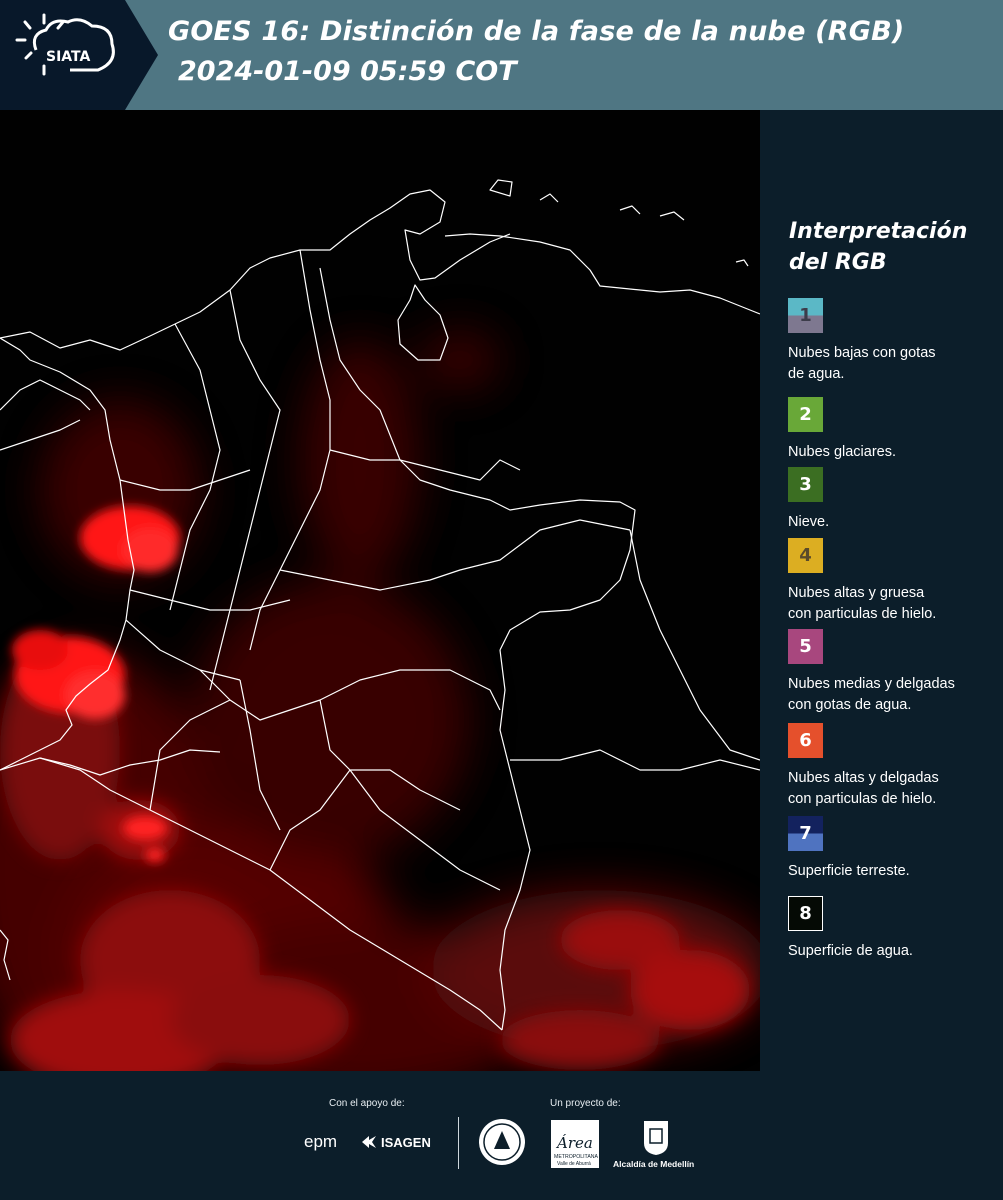  I want to click on legend-label-8: Superficie de agua., so click(895, 951).